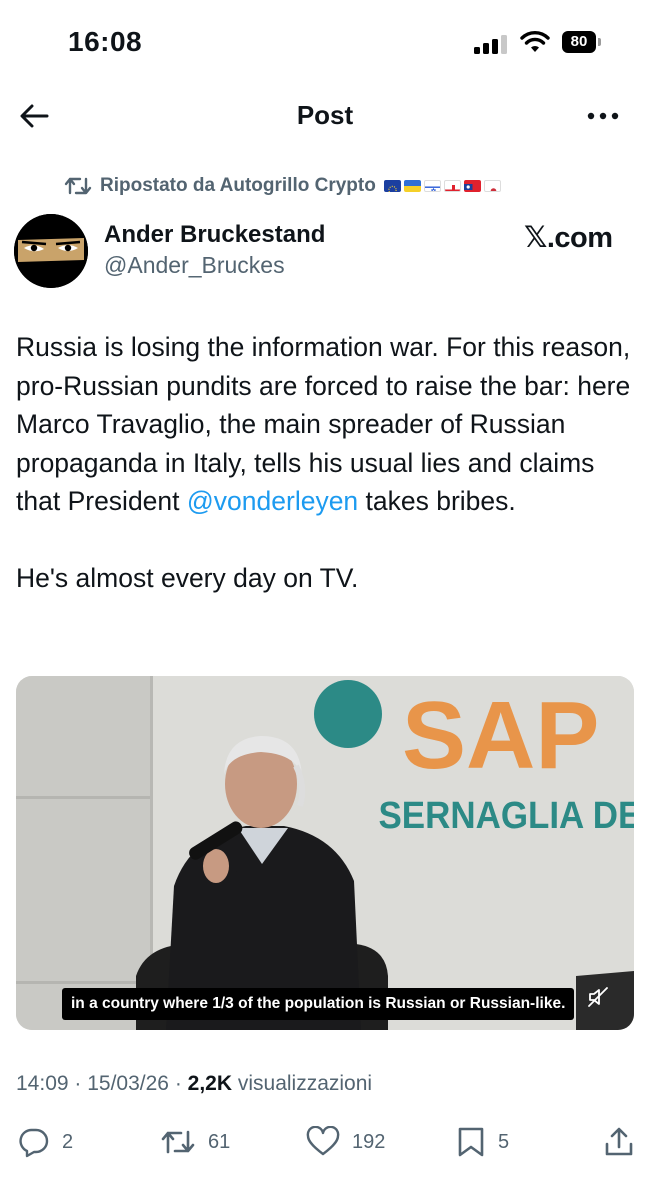 This screenshot has height=1200, width=650. I want to click on battery-icon: 80, so click(582, 42).